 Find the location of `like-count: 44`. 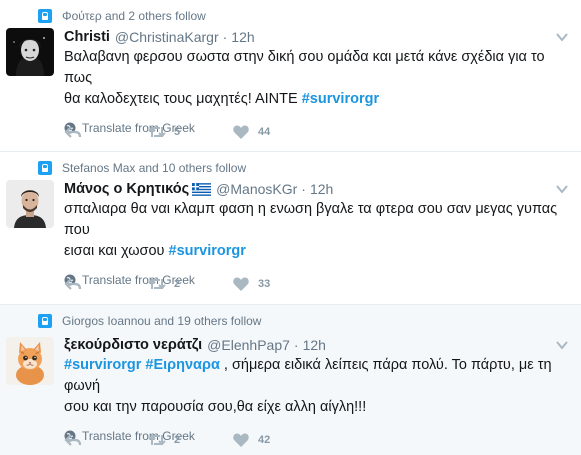

like-count: 44 is located at coordinates (264, 132).